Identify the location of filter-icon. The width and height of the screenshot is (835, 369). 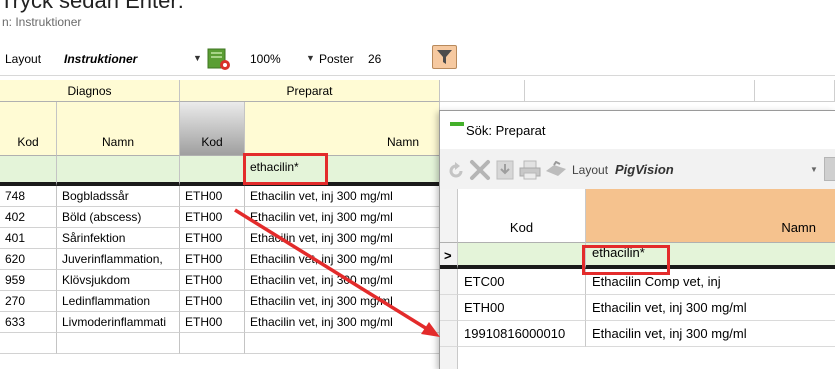
(444, 57).